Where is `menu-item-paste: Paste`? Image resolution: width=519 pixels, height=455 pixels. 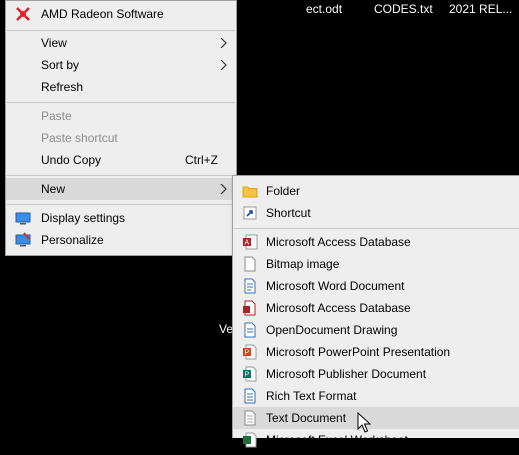
menu-item-paste: Paste is located at coordinates (121, 116).